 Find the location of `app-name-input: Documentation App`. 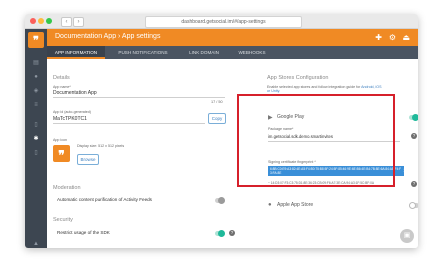

app-name-input: Documentation App is located at coordinates (75, 93).